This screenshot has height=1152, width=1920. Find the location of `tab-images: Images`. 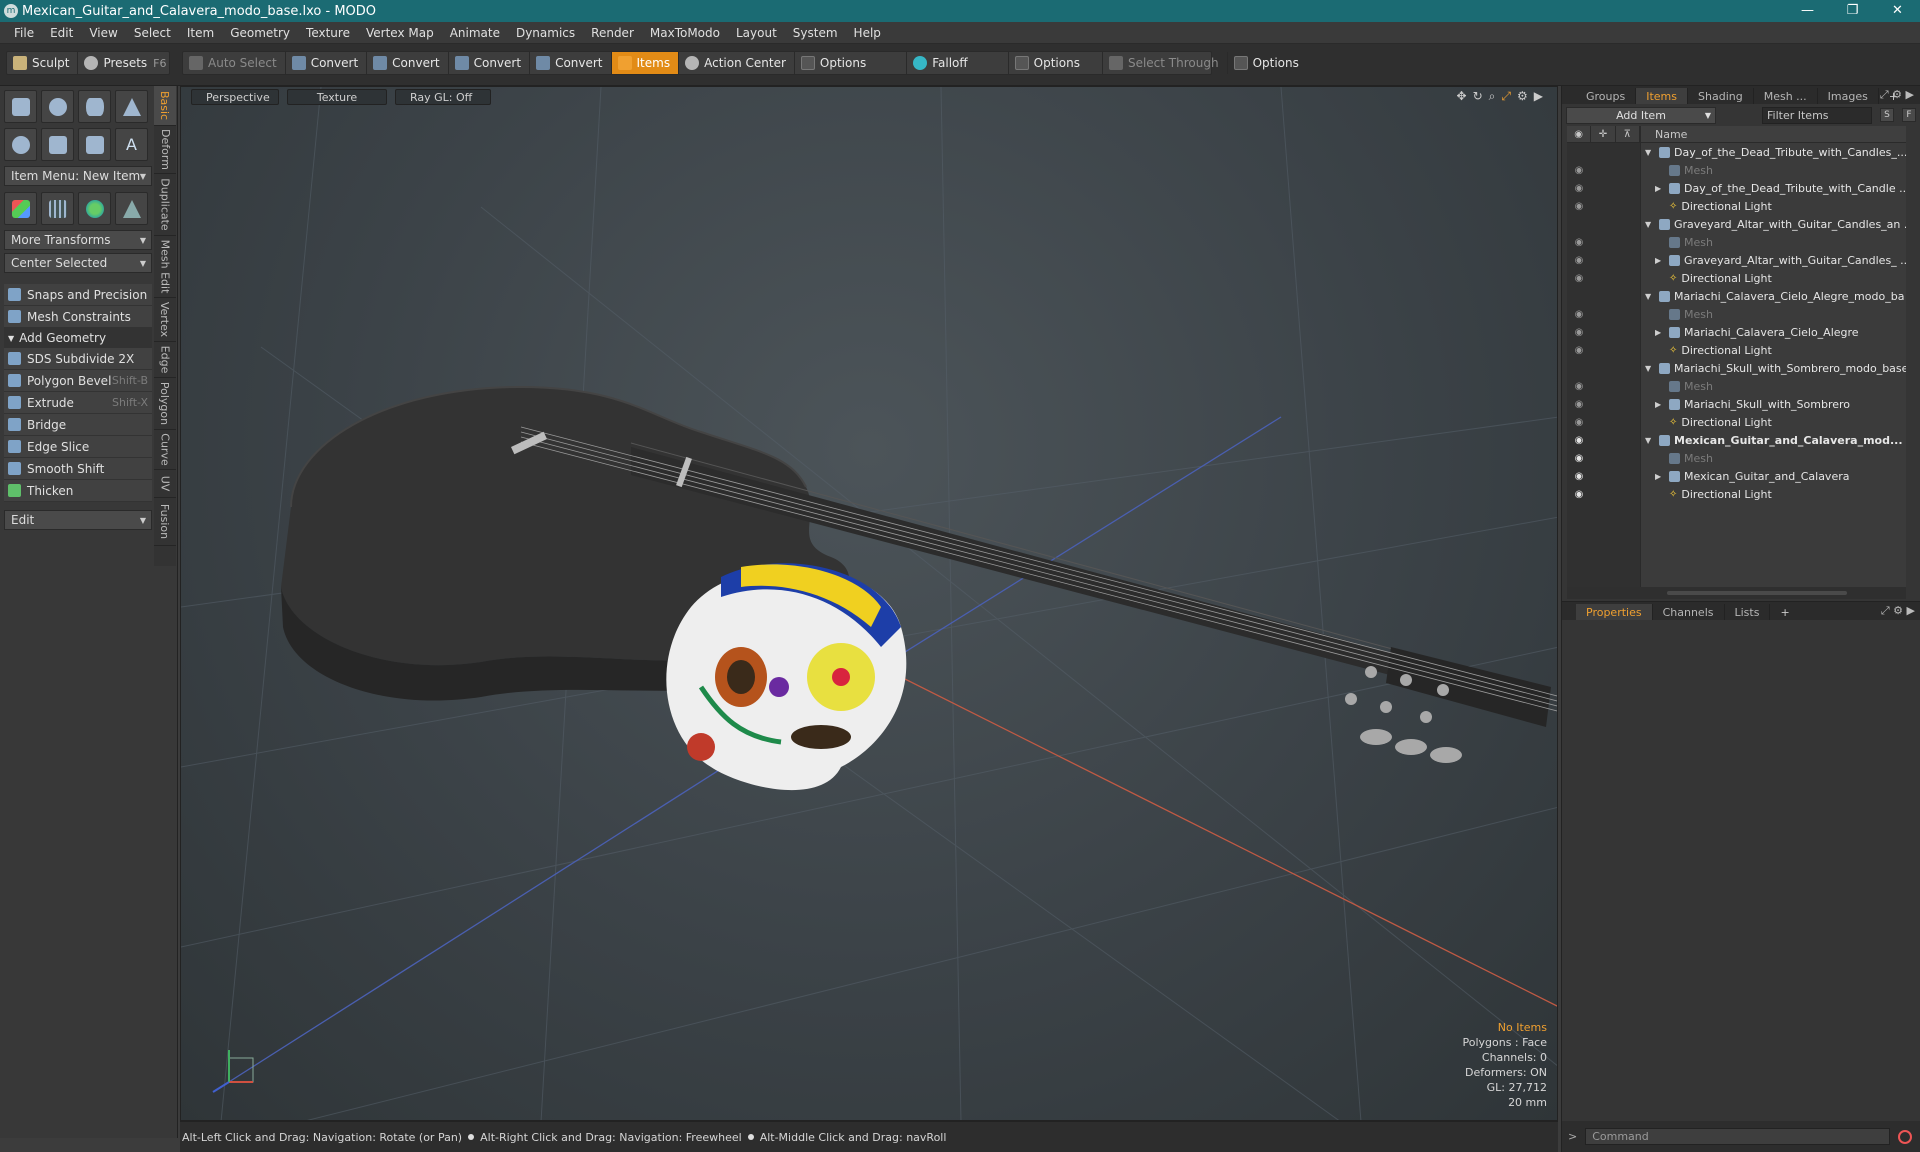

tab-images: Images is located at coordinates (1848, 96).